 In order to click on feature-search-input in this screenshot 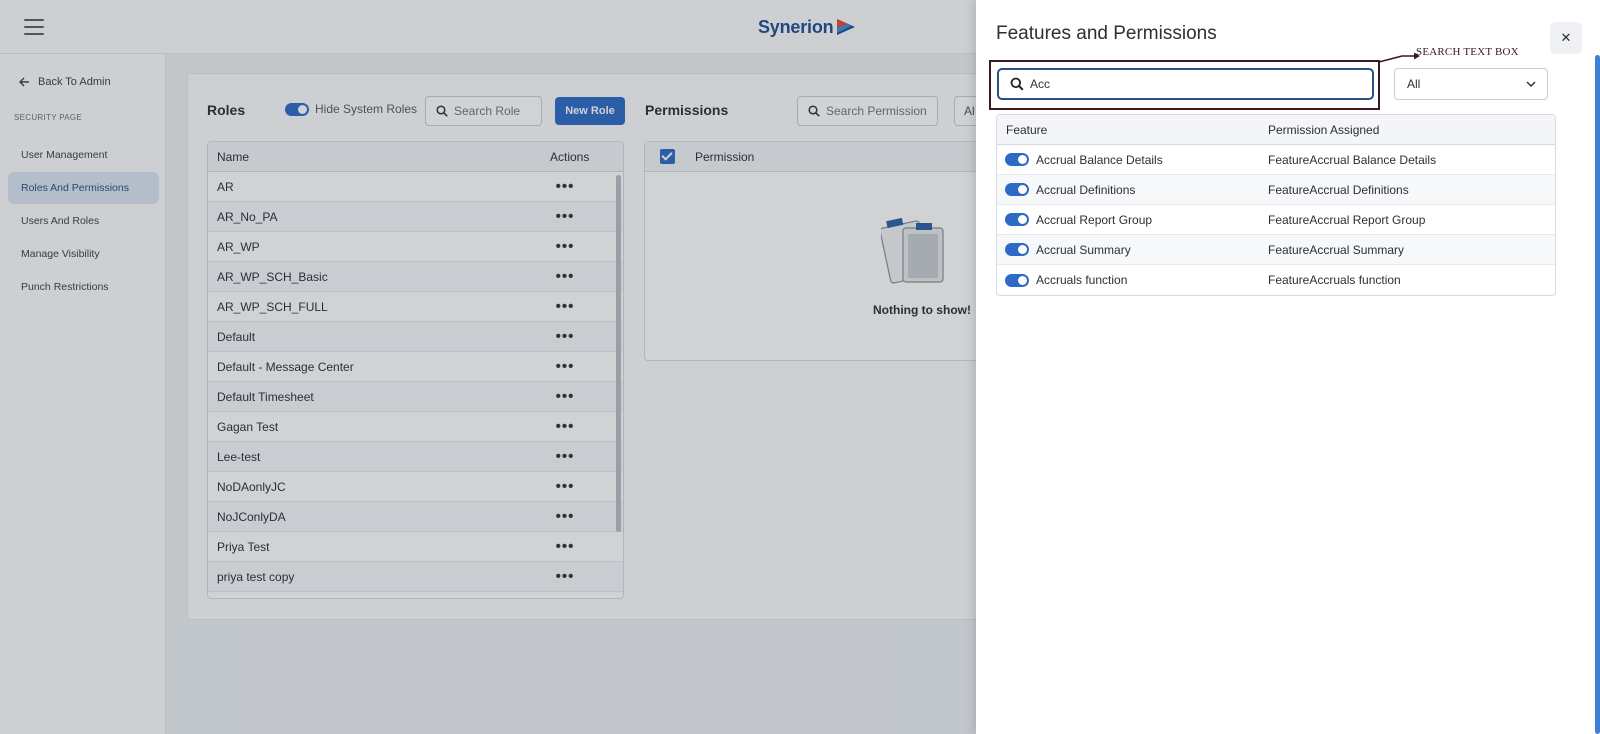, I will do `click(1201, 84)`.